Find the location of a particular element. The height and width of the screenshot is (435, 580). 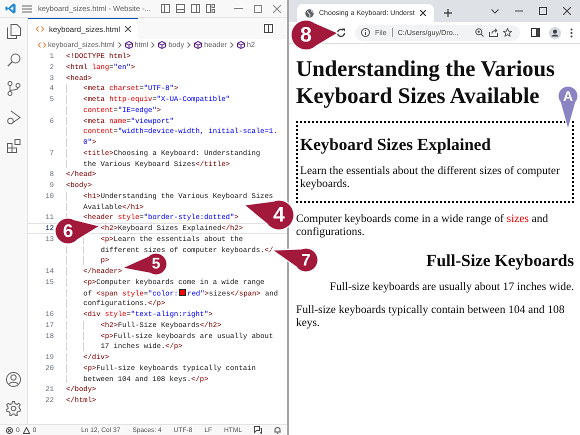

callout-marker: 4 is located at coordinates (269, 215).